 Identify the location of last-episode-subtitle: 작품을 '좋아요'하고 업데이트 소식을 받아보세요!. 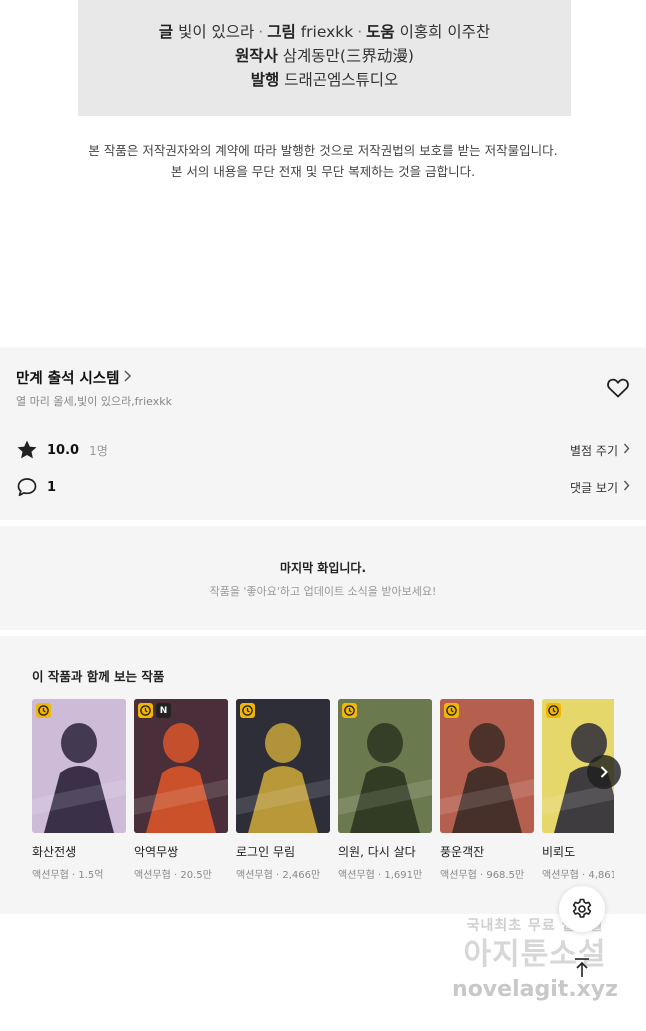
(323, 591).